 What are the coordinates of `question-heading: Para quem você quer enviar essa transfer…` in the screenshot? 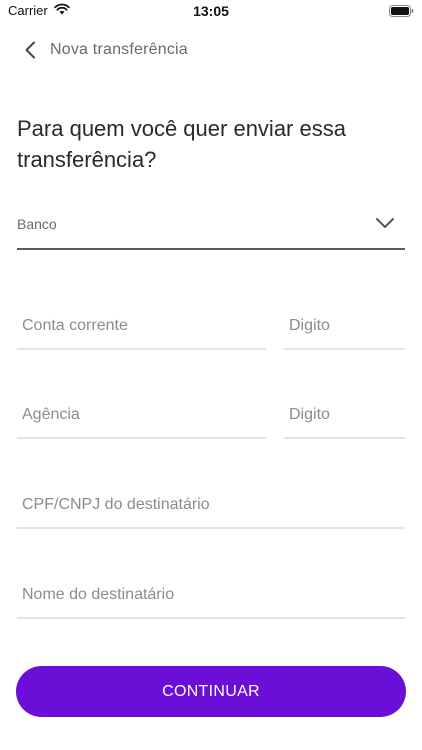 It's located at (181, 144).